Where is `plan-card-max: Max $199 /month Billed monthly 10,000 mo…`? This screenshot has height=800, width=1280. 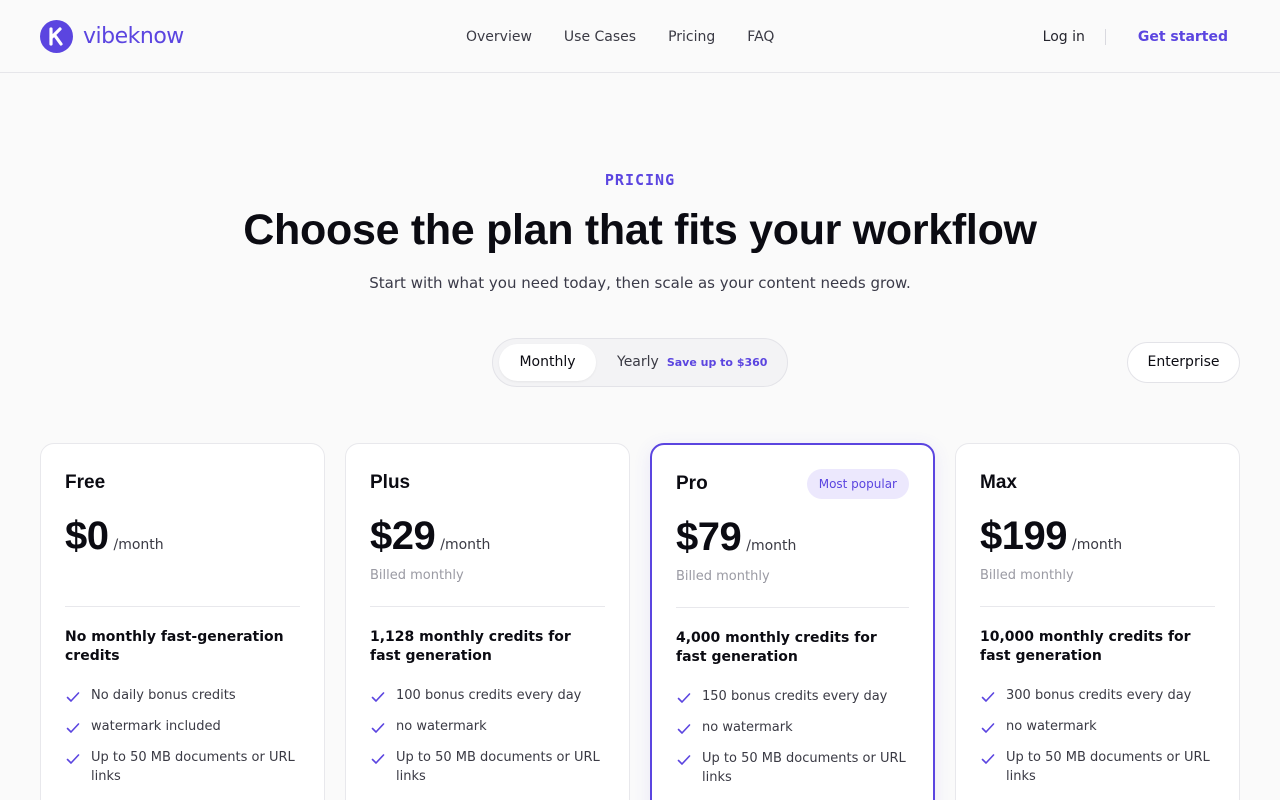
plan-card-max: Max $199 /month Billed monthly 10,000 mo… is located at coordinates (1097, 621).